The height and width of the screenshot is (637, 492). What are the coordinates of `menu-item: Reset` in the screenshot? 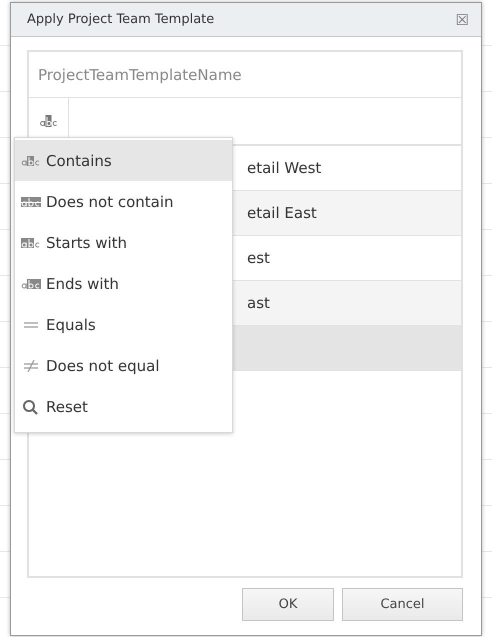 It's located at (123, 406).